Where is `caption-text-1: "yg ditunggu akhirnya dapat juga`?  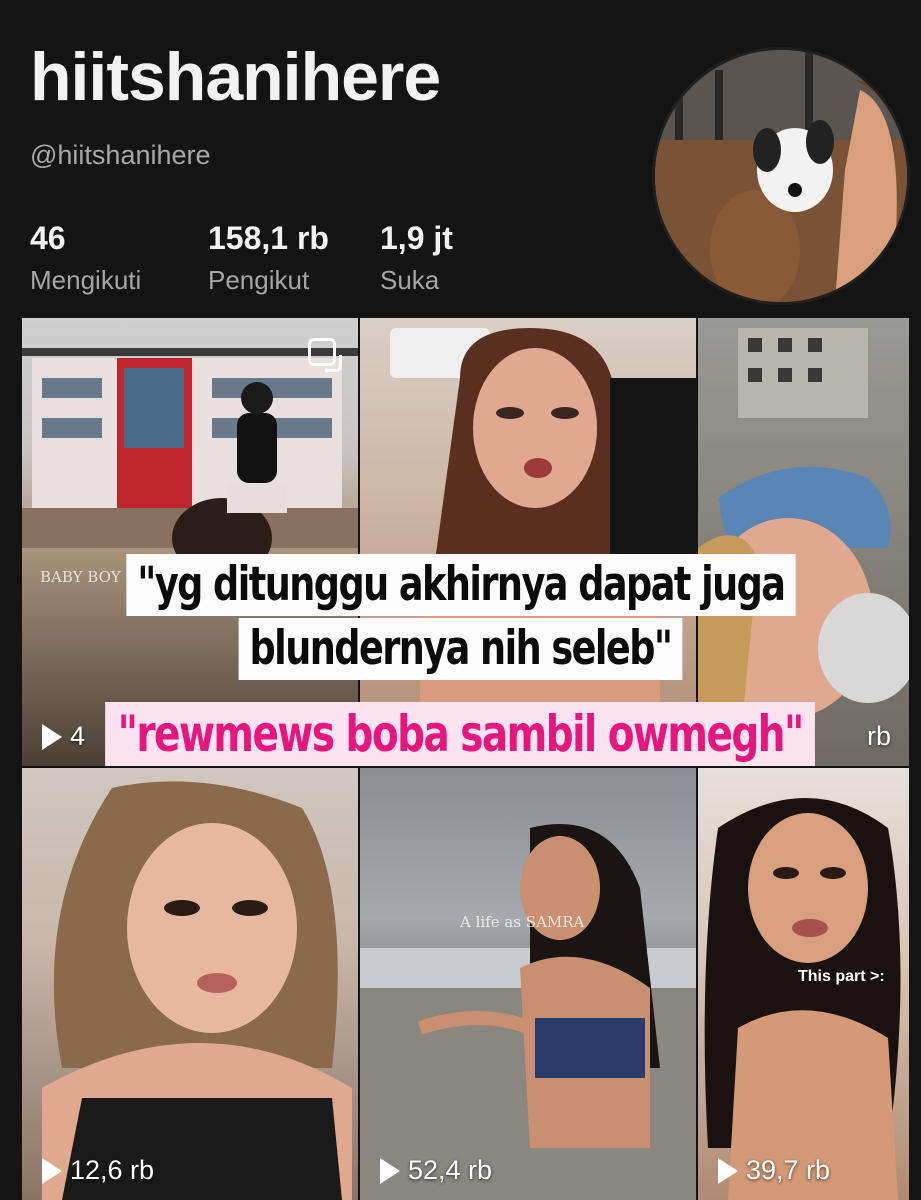
caption-text-1: "yg ditunggu akhirnya dapat juga is located at coordinates (460, 585).